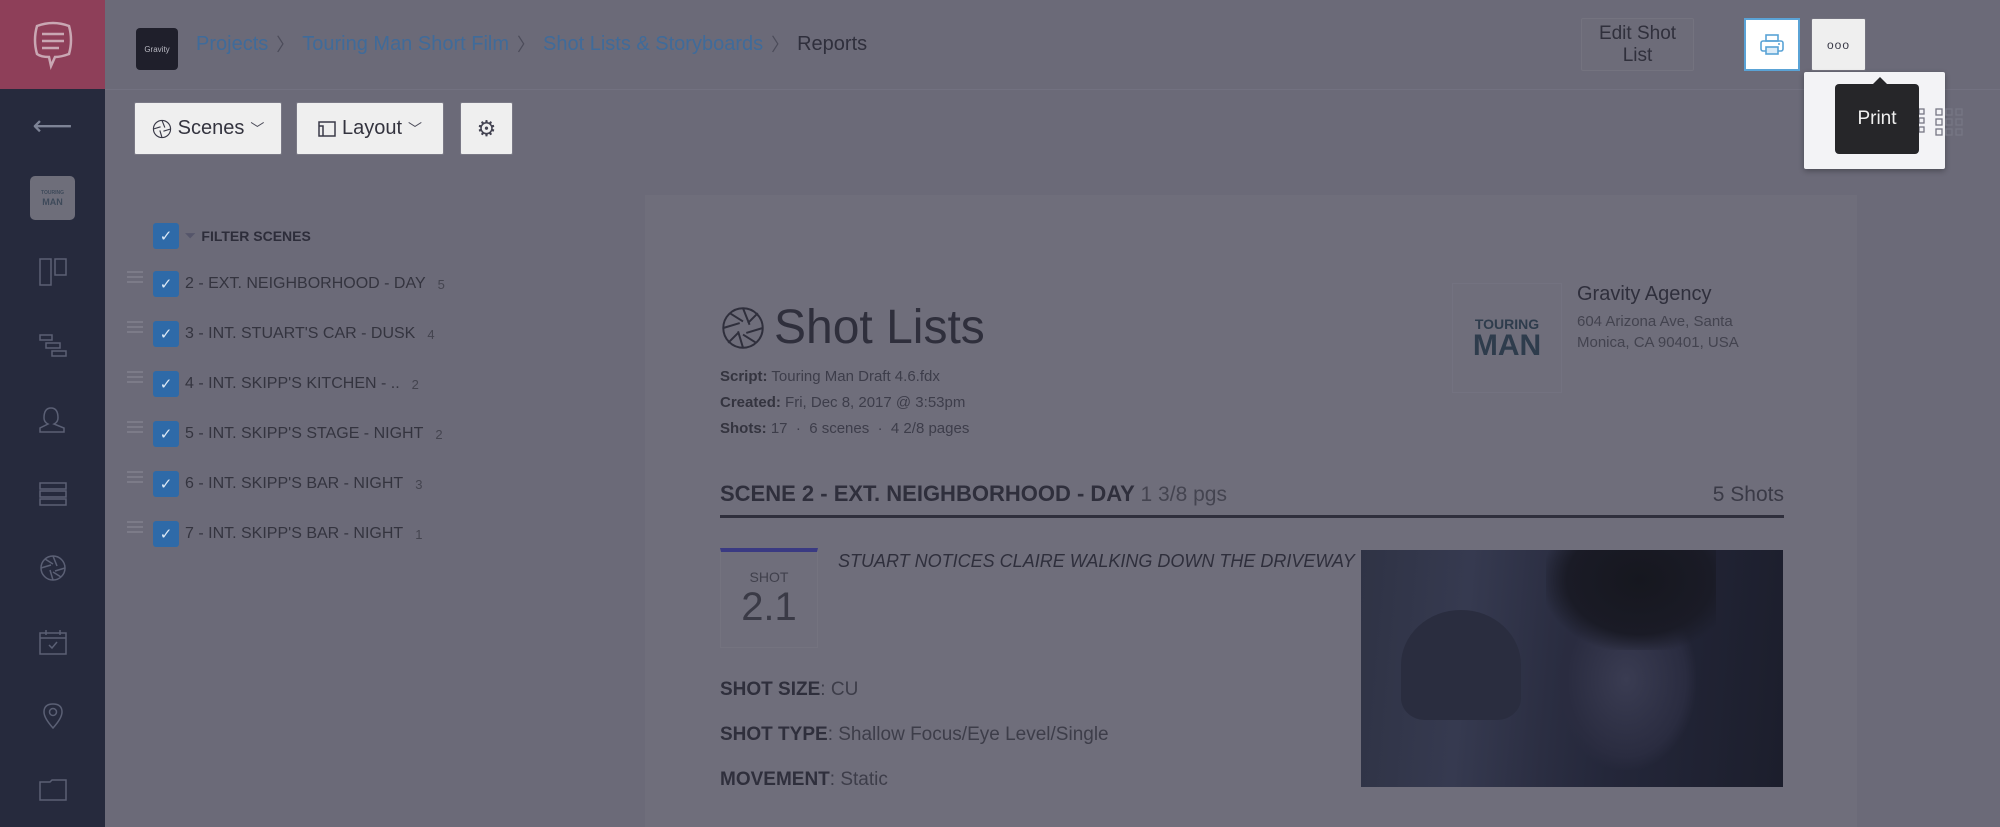 This screenshot has height=827, width=2000. I want to click on print-button, so click(1772, 44).